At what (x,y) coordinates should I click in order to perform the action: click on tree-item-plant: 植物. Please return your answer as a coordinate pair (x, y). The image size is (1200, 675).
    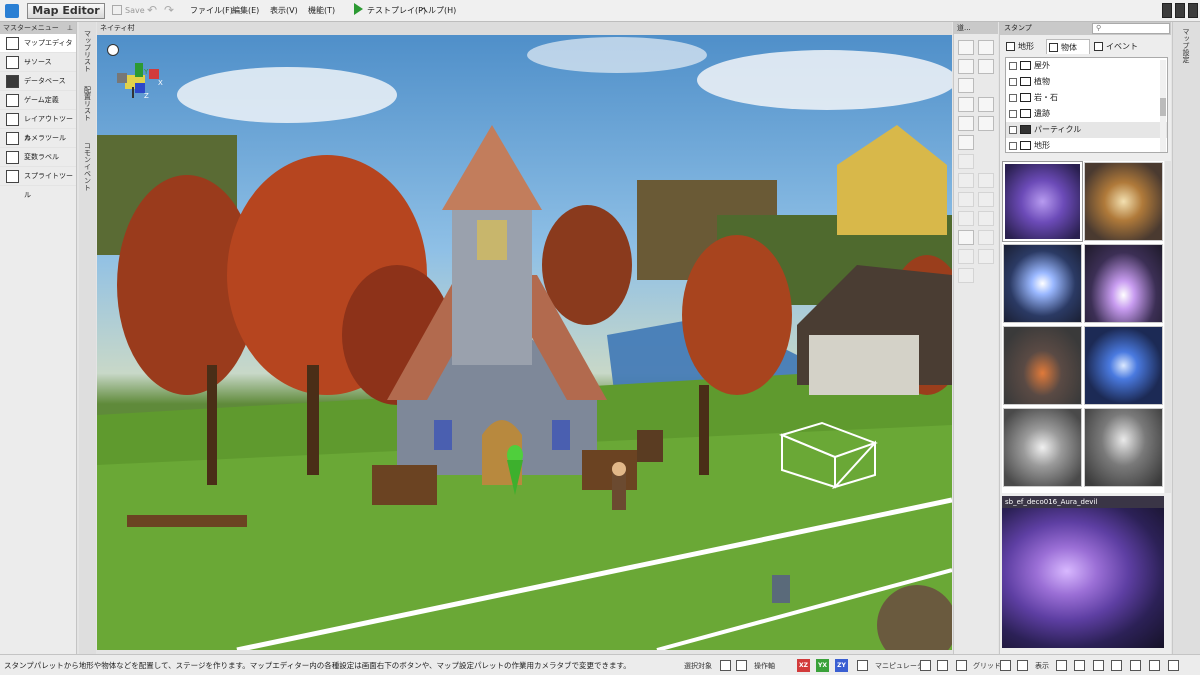
    Looking at the image, I should click on (1086, 82).